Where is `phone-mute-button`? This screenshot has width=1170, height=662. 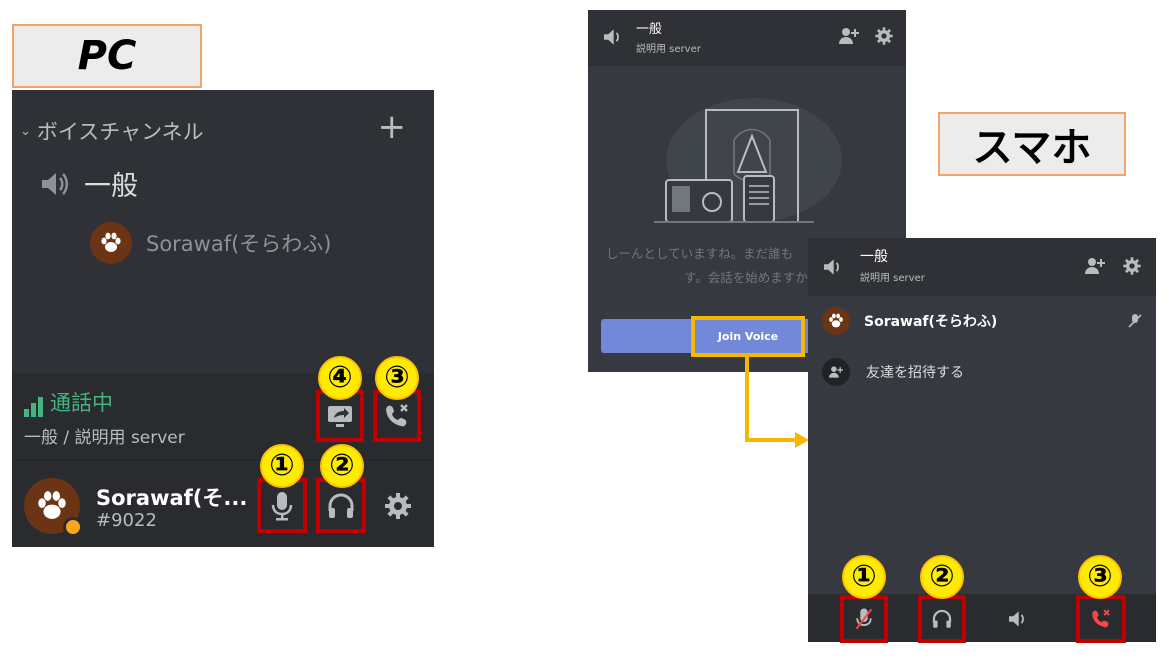
phone-mute-button is located at coordinates (864, 619).